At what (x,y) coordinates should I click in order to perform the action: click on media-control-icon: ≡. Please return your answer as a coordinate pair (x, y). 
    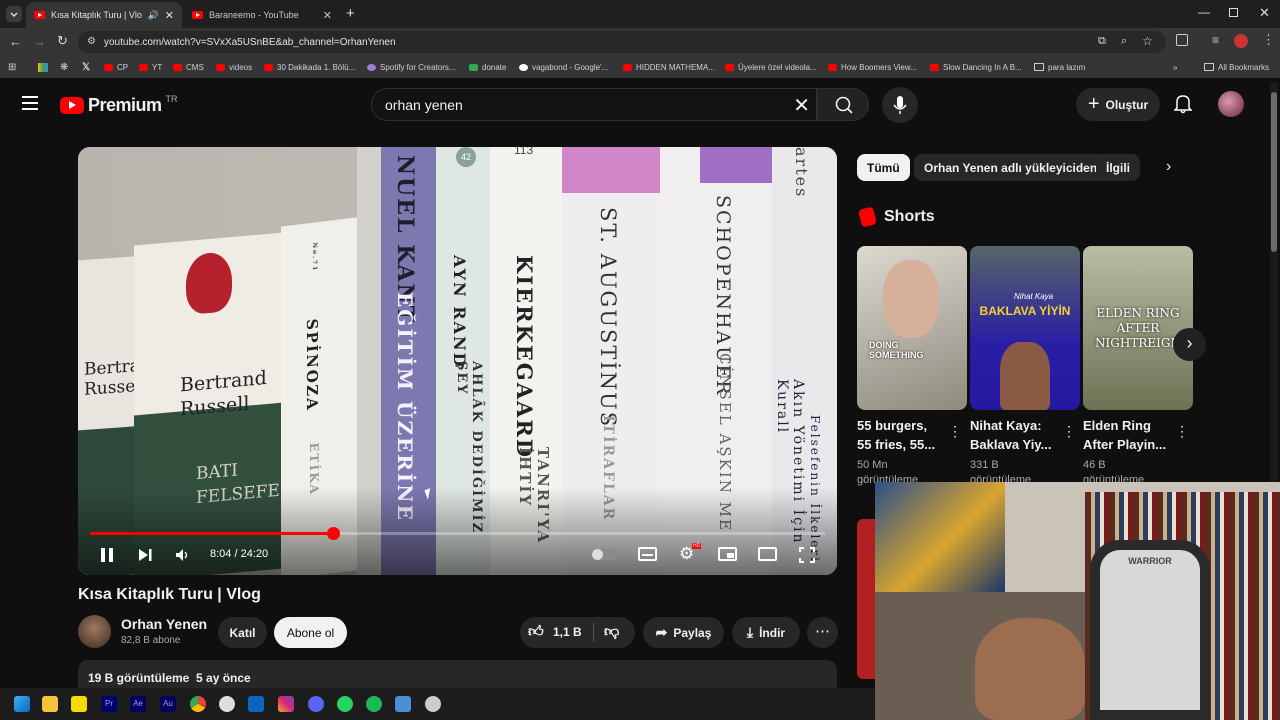
    Looking at the image, I should click on (1215, 40).